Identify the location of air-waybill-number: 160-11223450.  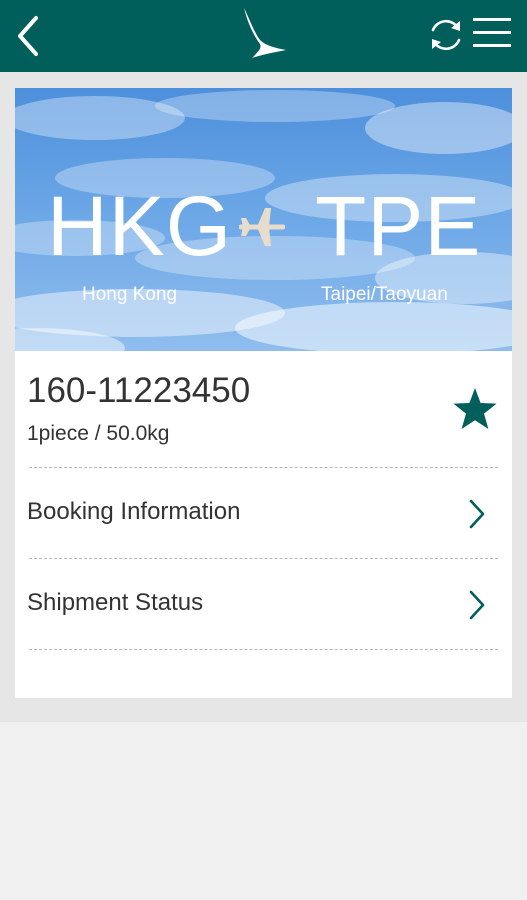
(139, 390).